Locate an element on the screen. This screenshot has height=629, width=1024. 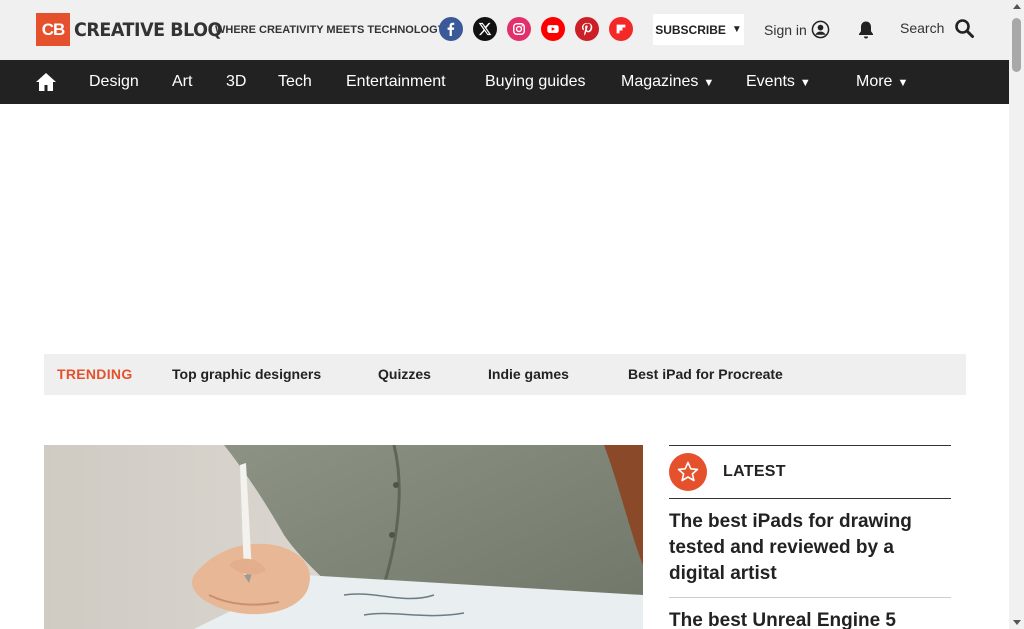
instagram-icon is located at coordinates (519, 29).